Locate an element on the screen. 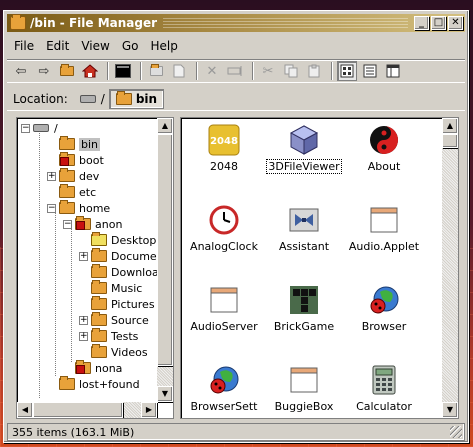  file-item: BuggieBox is located at coordinates (304, 388).